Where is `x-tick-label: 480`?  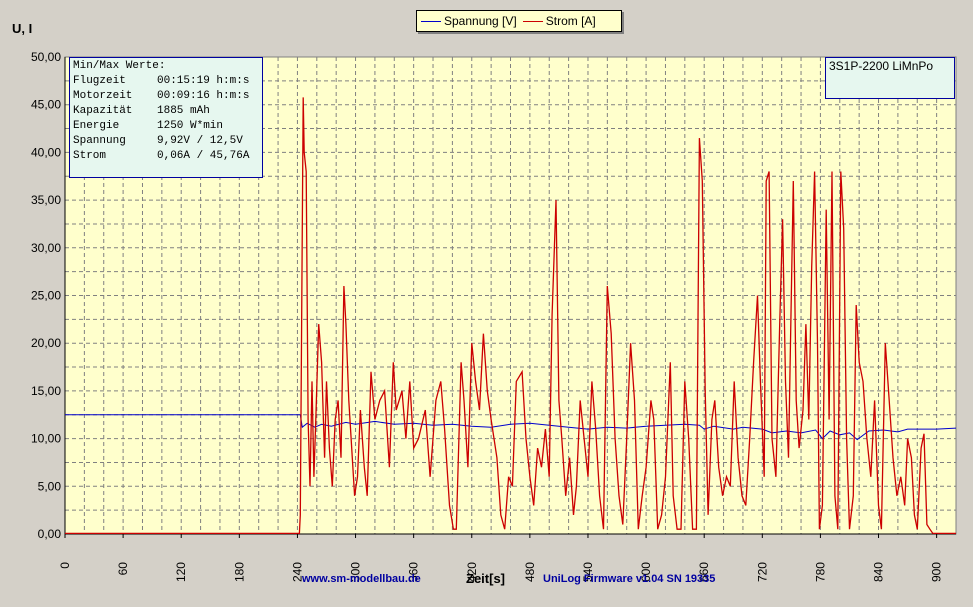 x-tick-label: 480 is located at coordinates (530, 572).